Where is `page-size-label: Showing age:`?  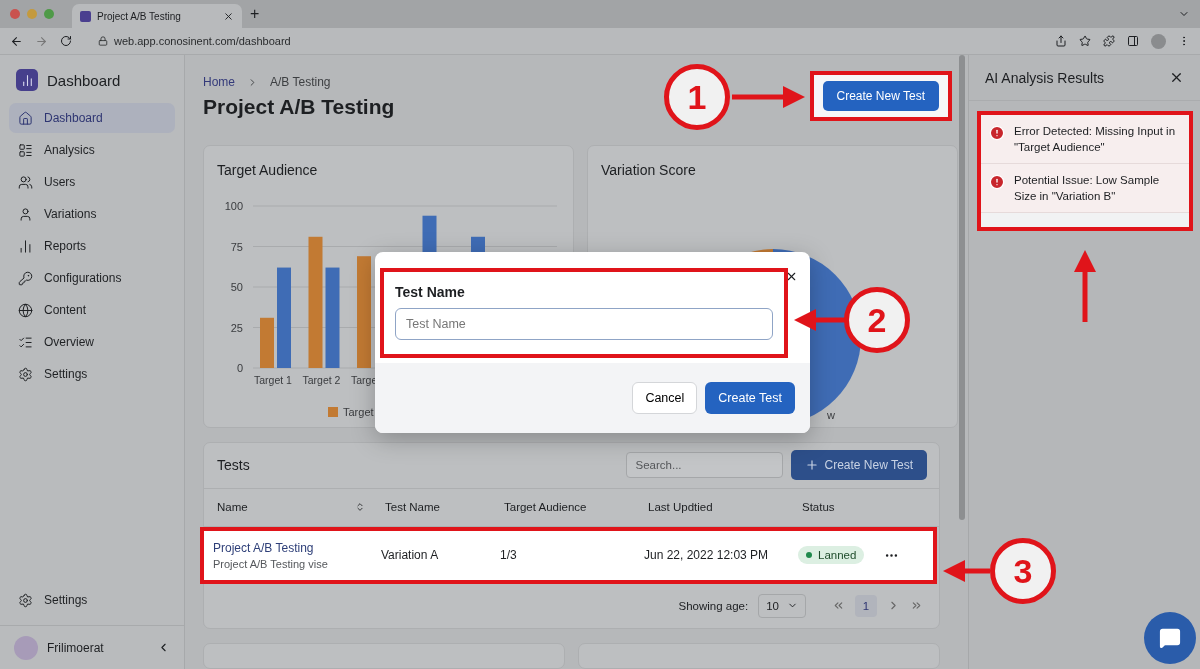
page-size-label: Showing age: is located at coordinates (713, 605).